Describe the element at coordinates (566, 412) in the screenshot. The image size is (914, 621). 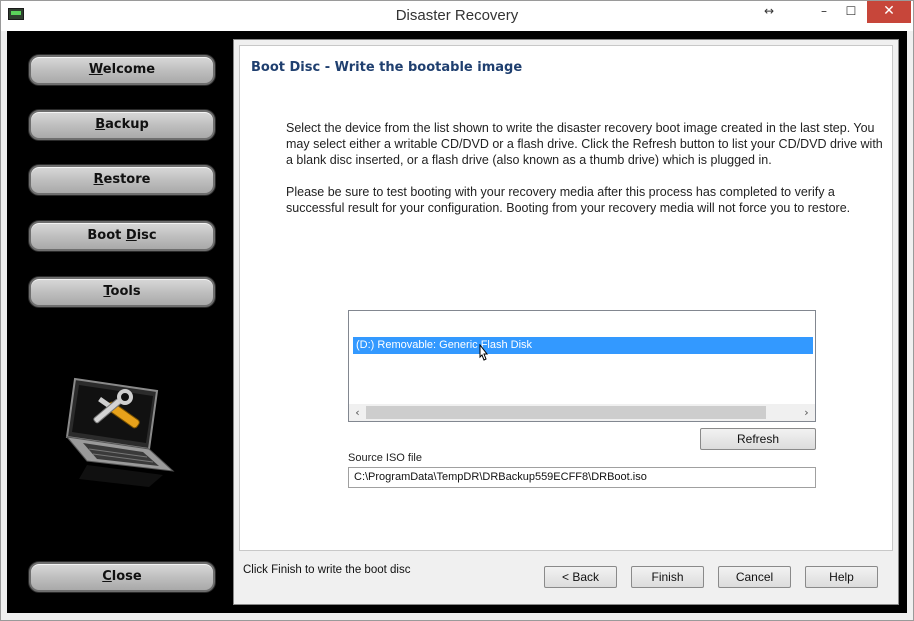
I see `scroll-thumb` at that location.